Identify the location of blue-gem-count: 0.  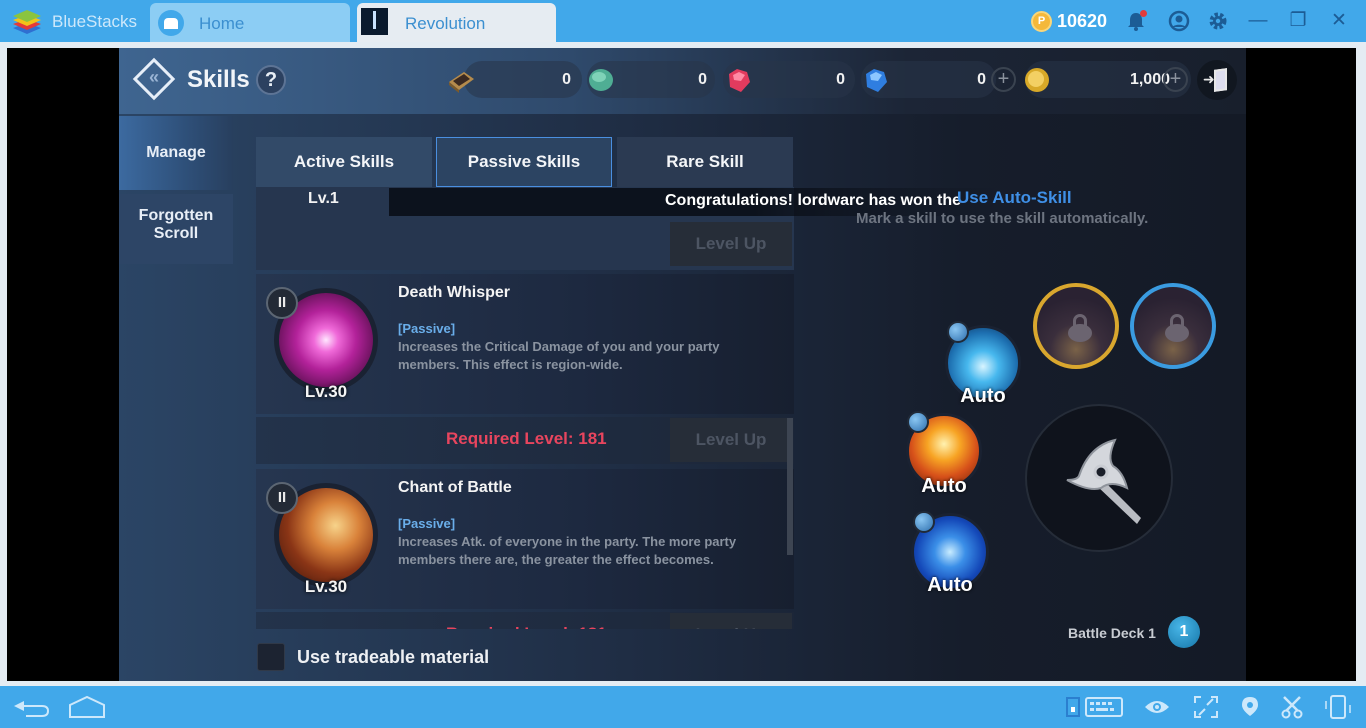
(981, 79).